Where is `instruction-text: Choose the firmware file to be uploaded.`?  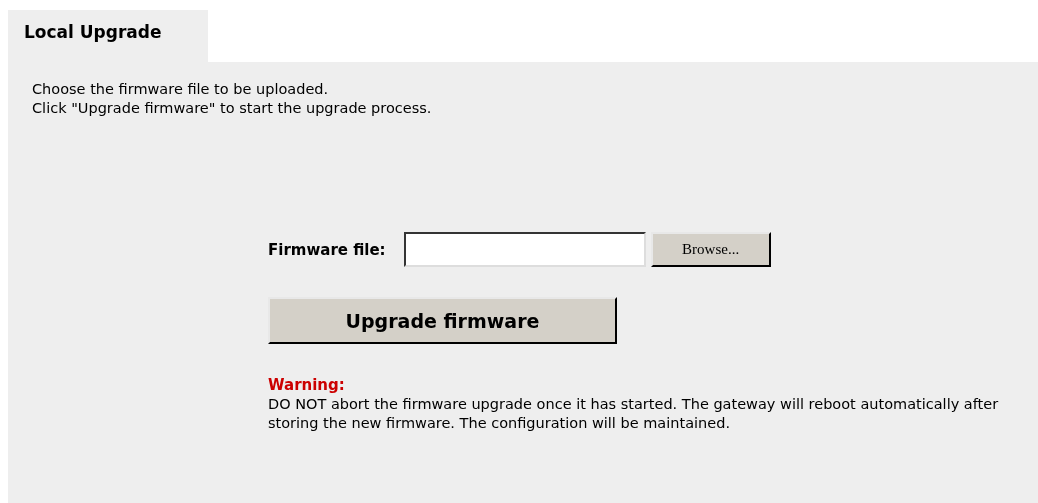
instruction-text: Choose the firmware file to be uploaded. is located at coordinates (180, 89).